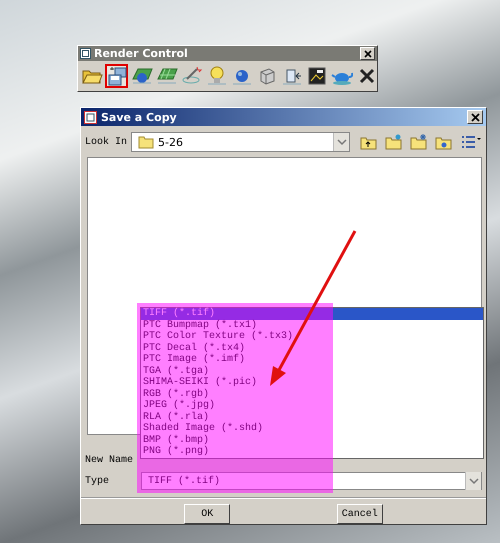 This screenshot has width=500, height=543. What do you see at coordinates (312, 371) in the screenshot?
I see `dropdown-option: TGA (*.tga)` at bounding box center [312, 371].